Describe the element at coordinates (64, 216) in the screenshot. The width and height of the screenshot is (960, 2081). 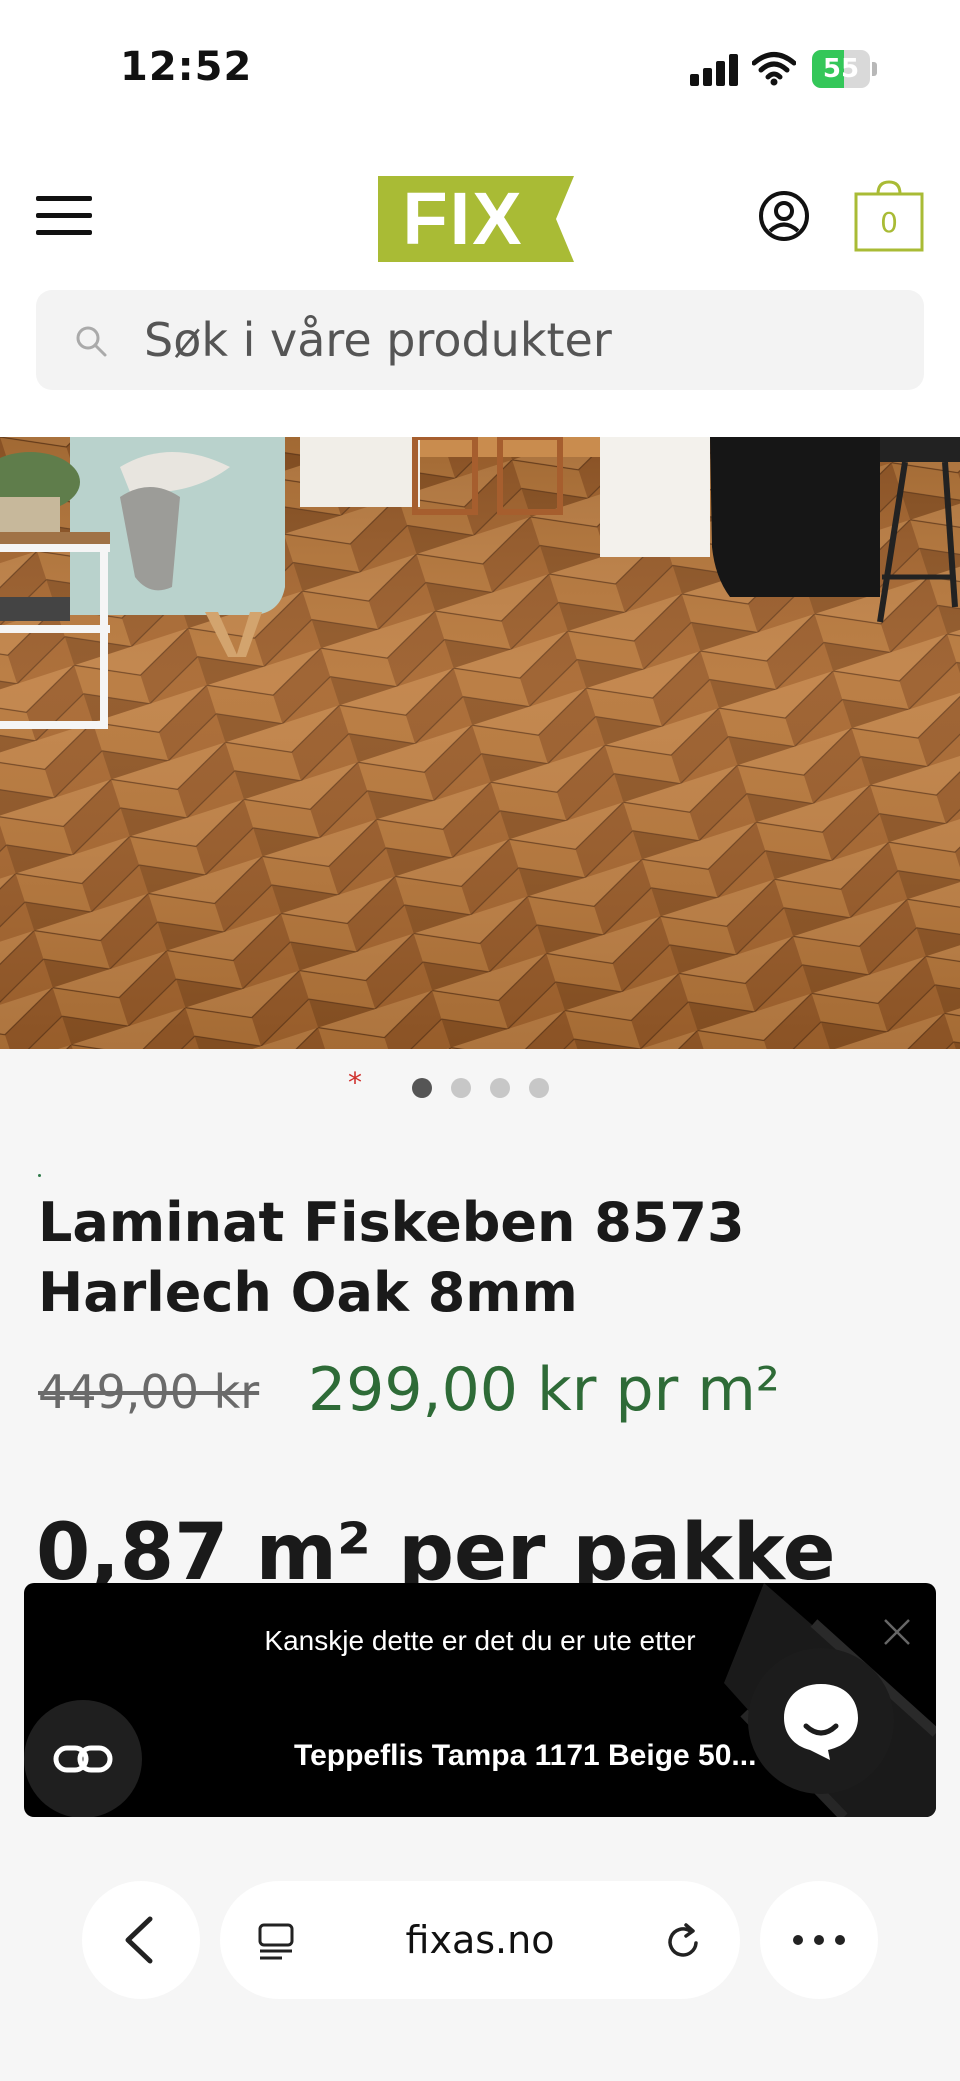
I see `menu-button` at that location.